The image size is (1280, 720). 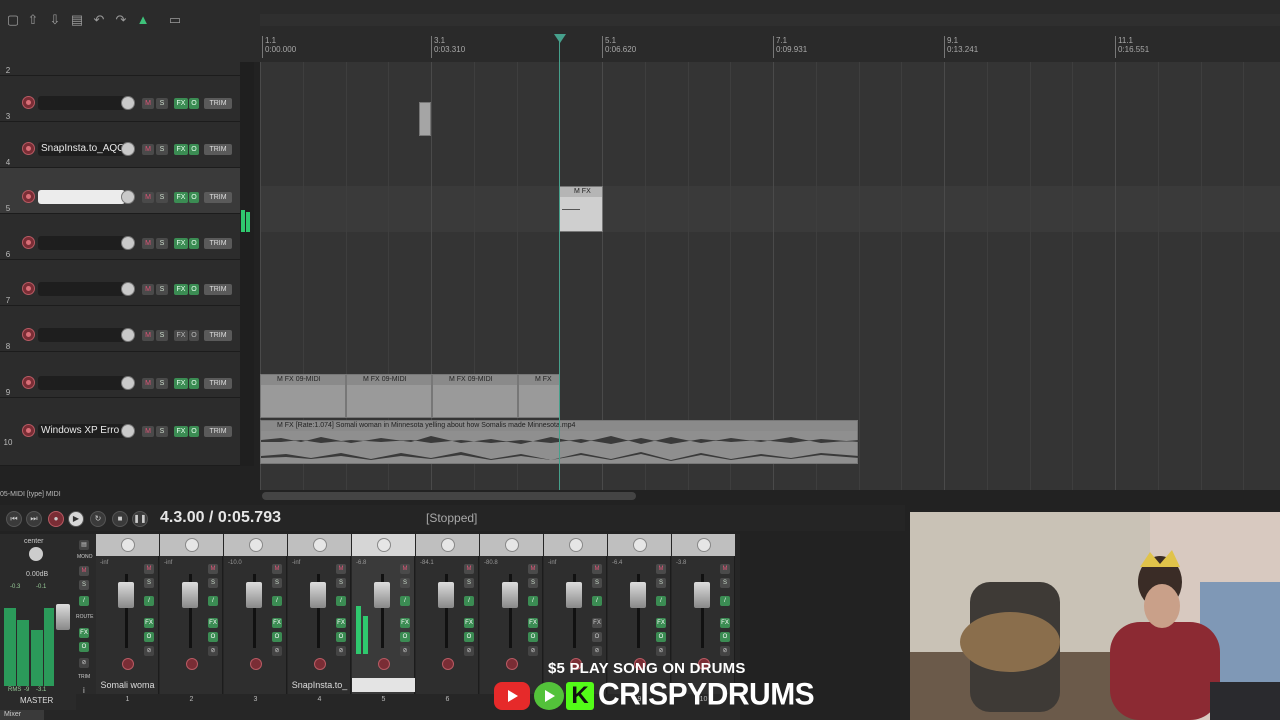 What do you see at coordinates (127, 618) in the screenshot?
I see `mixer-channel: -inf M S / FX O ⊘ Somali woma 1` at bounding box center [127, 618].